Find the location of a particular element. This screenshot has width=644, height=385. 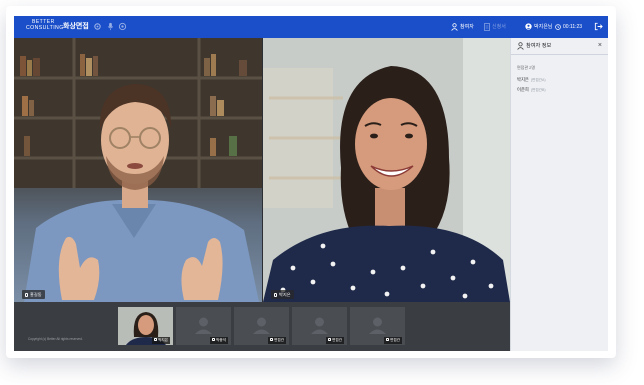

panel-header: 참여자 정보 × is located at coordinates (559, 46).